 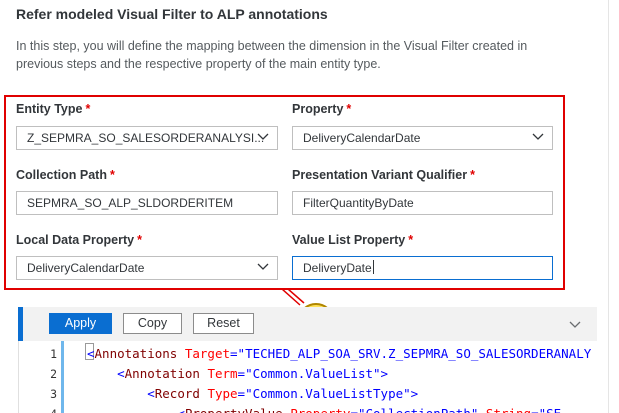 I want to click on collection-path-input: SEPMRA_SO_ALP_SLDORDERITEM, so click(x=147, y=203).